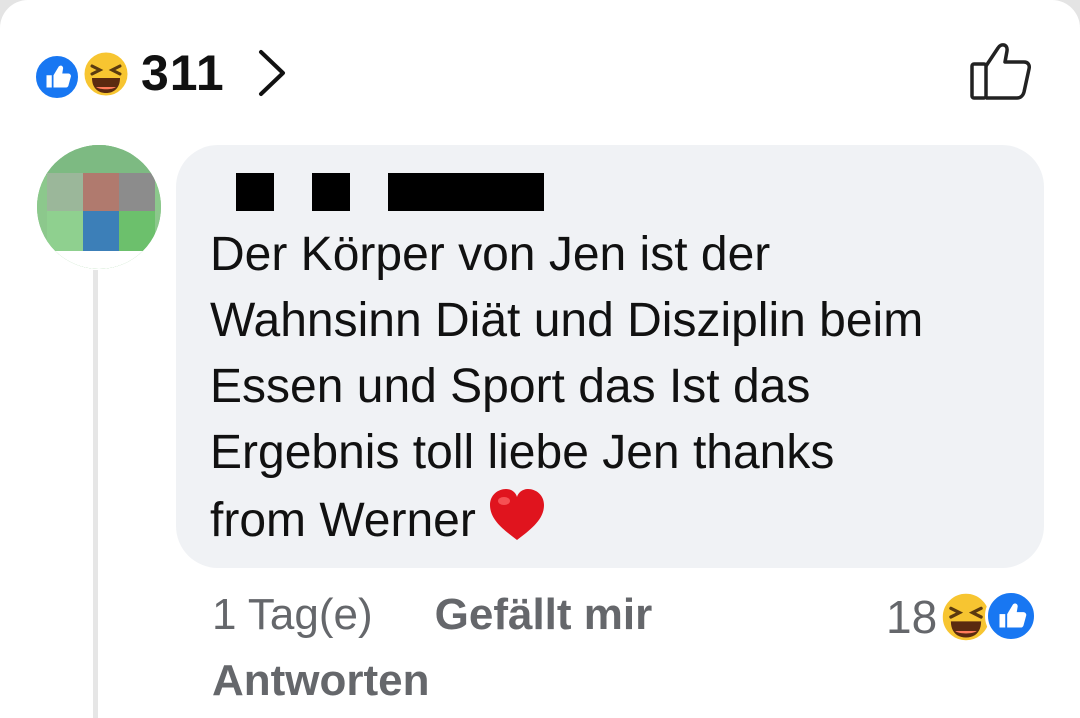  I want to click on laugh-emoji-icon, so click(106, 74).